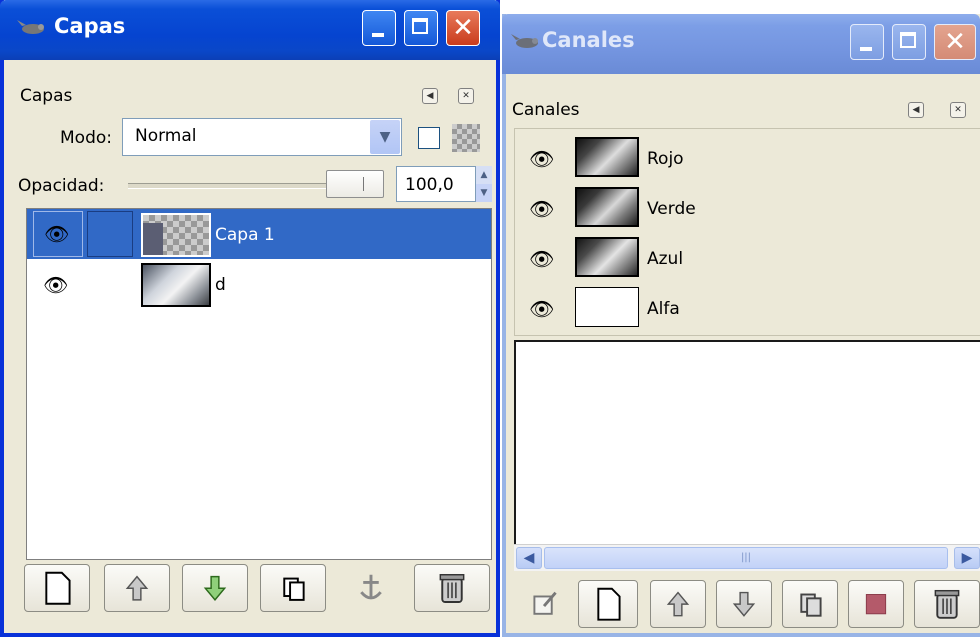 This screenshot has height=637, width=980. I want to click on channels-titlebar: Canales ✕, so click(741, 44).